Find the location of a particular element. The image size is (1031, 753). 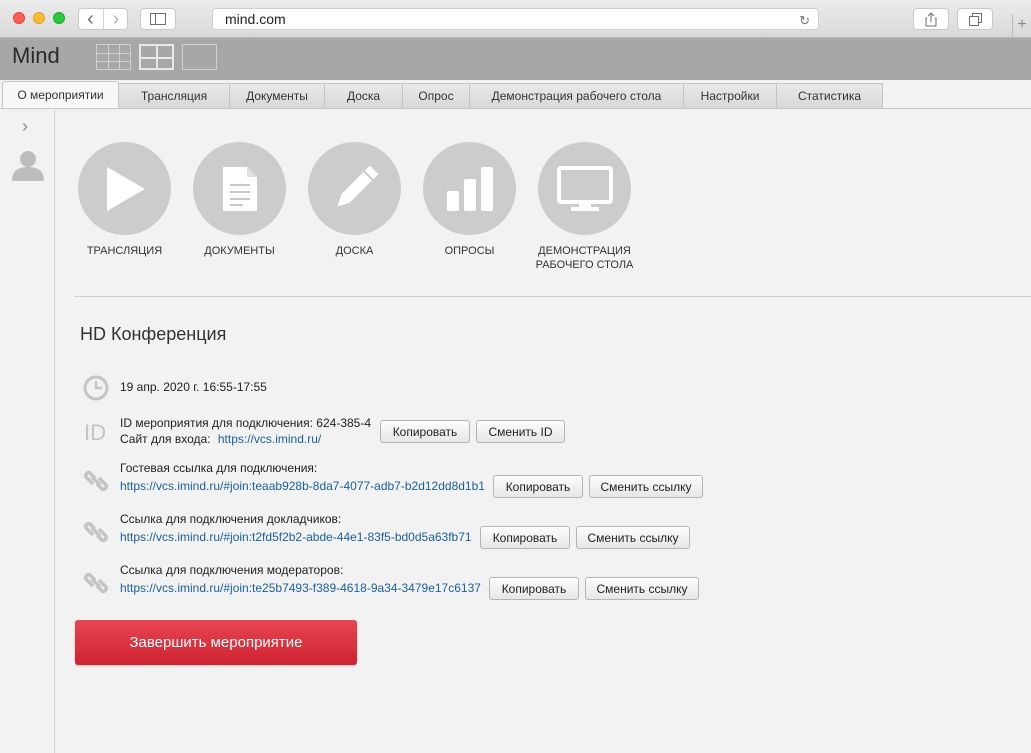

end-event-button: Завершить мероприятие is located at coordinates (216, 642).